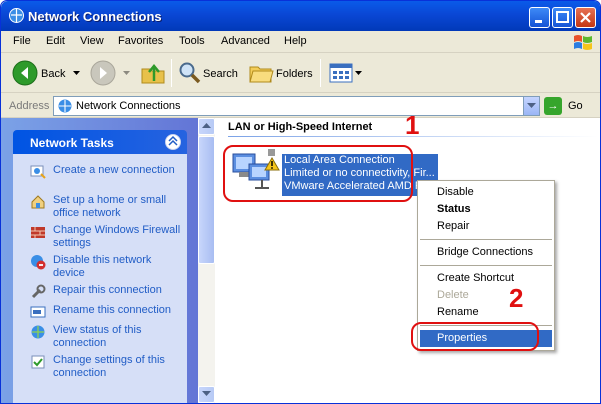 The image size is (601, 404). Describe the element at coordinates (38, 232) in the screenshot. I see `firewall-icon` at that location.